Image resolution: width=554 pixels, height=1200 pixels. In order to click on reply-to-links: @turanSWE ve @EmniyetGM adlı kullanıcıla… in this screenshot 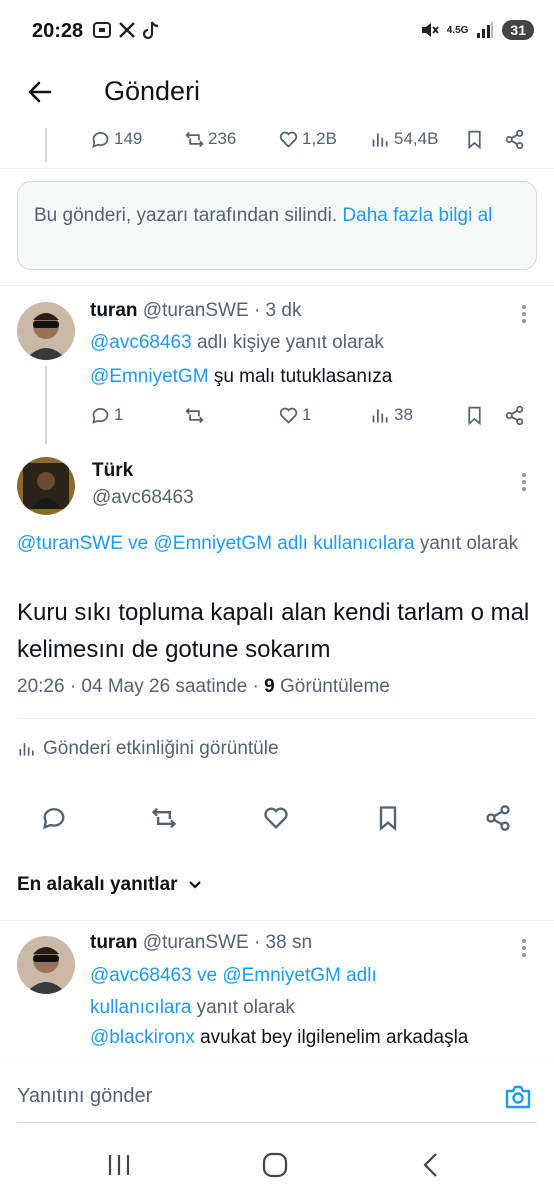, I will do `click(216, 543)`.